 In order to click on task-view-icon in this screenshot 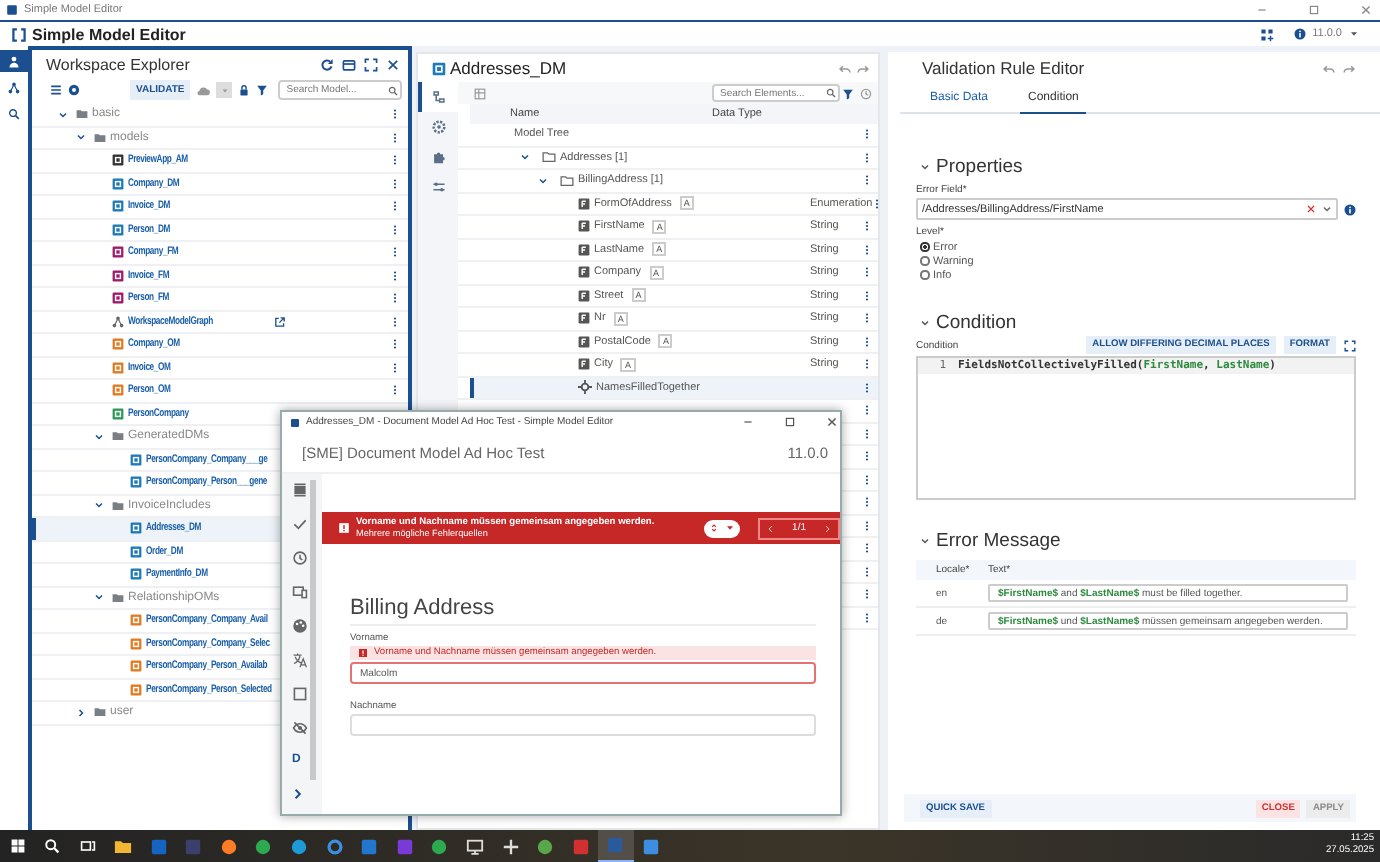, I will do `click(87, 846)`.